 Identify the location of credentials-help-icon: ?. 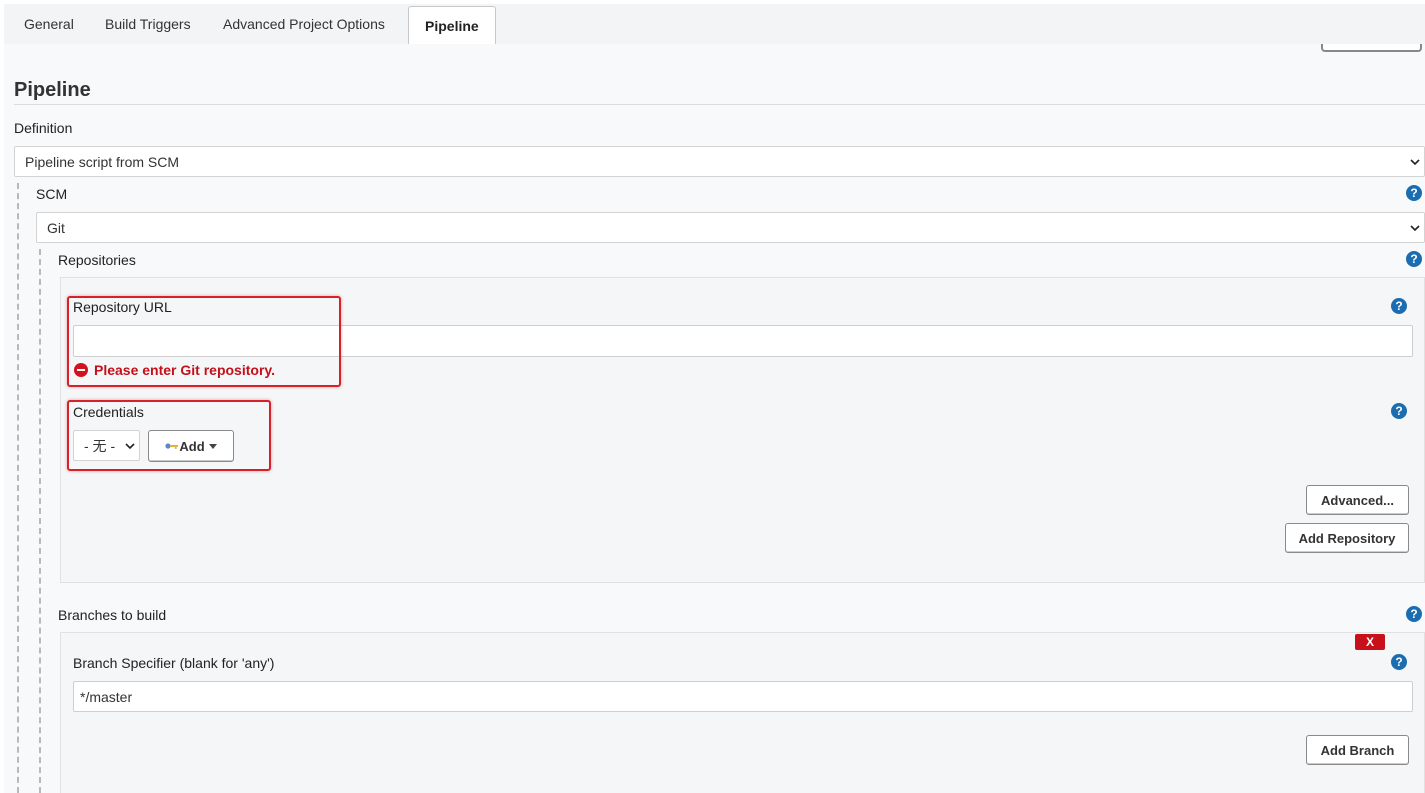
(1399, 411).